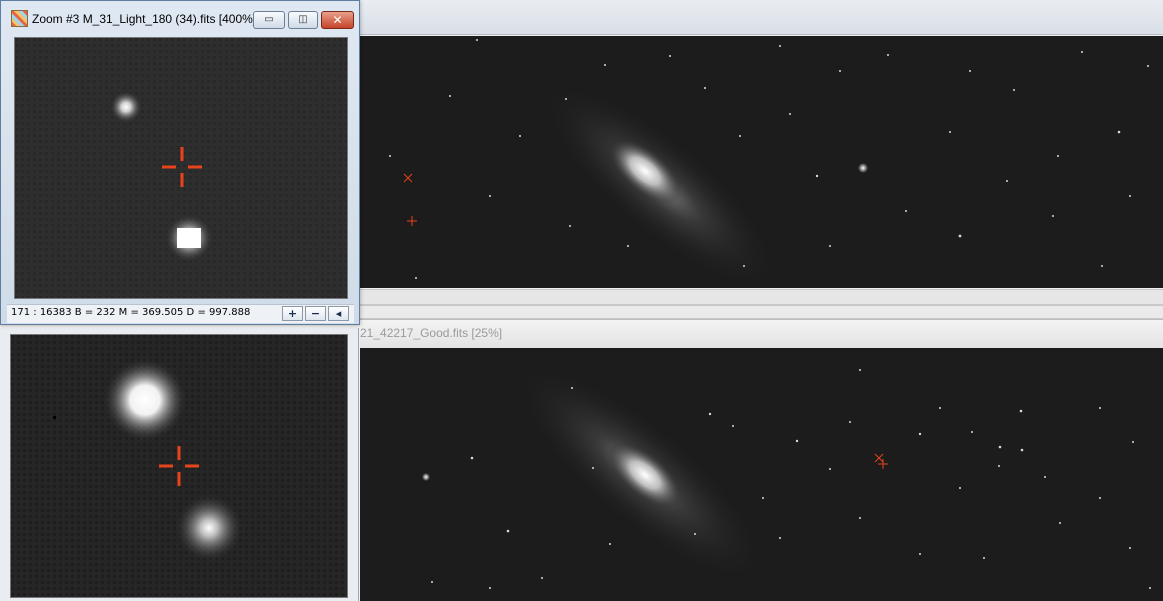 Image resolution: width=1163 pixels, height=601 pixels. I want to click on zoom-in-button: +, so click(292, 313).